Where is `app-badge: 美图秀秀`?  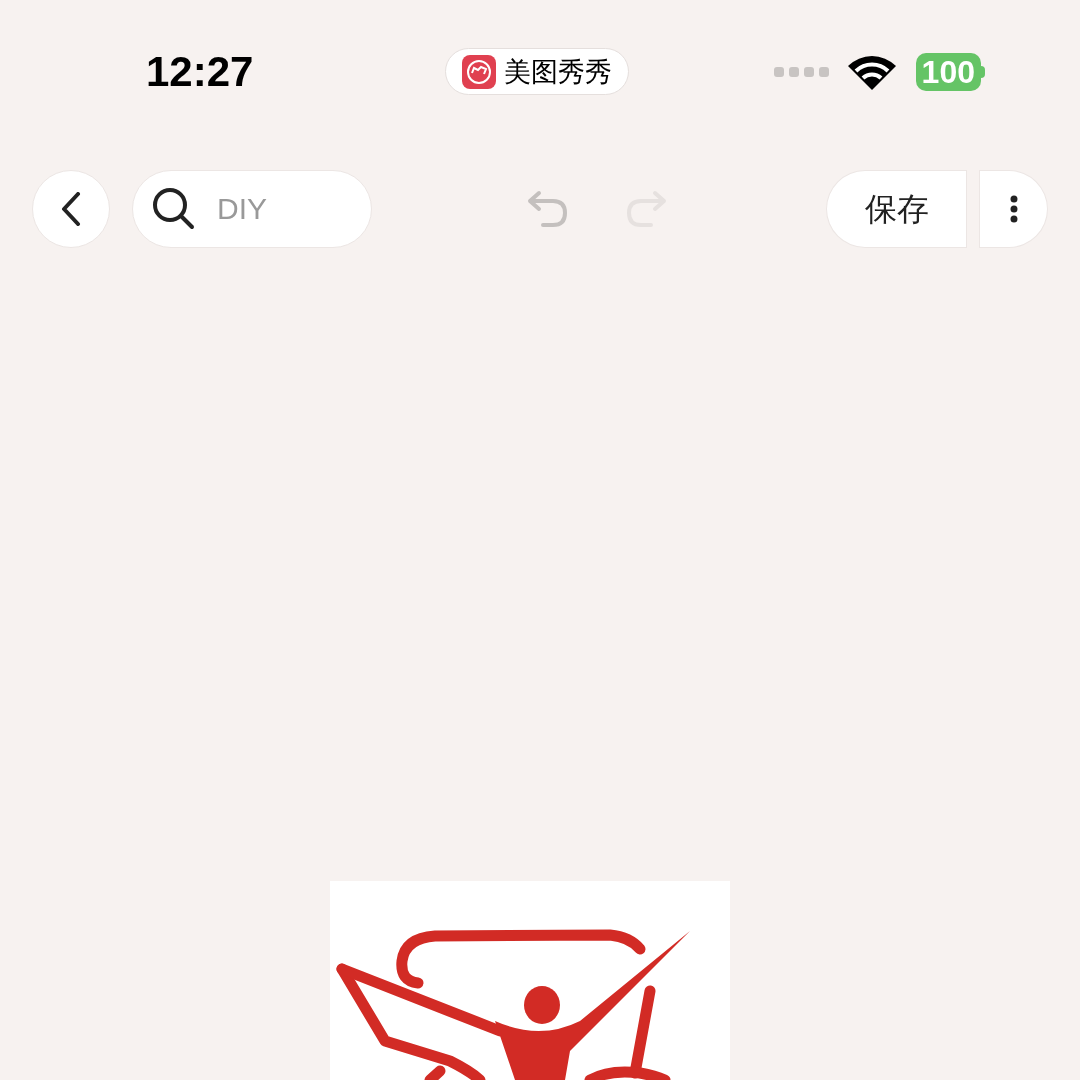
app-badge: 美图秀秀 is located at coordinates (537, 71).